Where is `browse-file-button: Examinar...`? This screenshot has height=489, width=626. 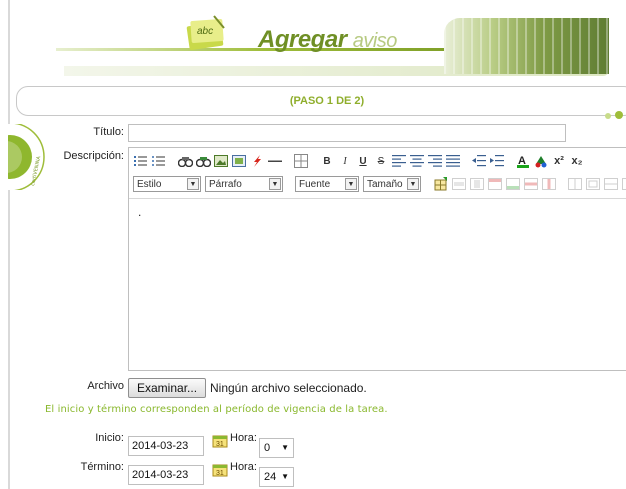 browse-file-button: Examinar... is located at coordinates (167, 388).